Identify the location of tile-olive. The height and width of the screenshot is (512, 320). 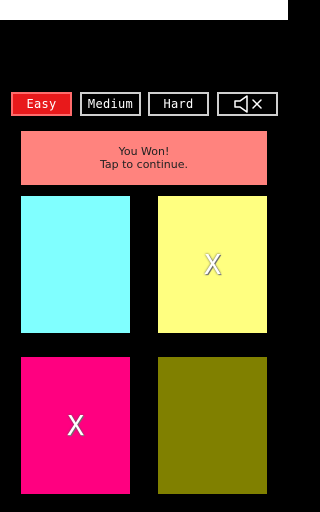
(212, 425).